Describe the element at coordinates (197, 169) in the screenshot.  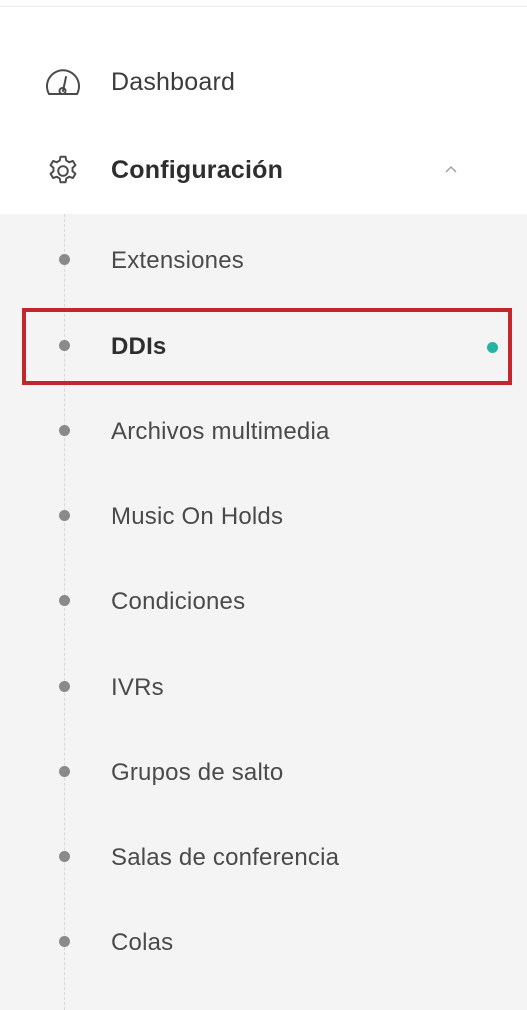
I see `nav-item-label: Configuración` at that location.